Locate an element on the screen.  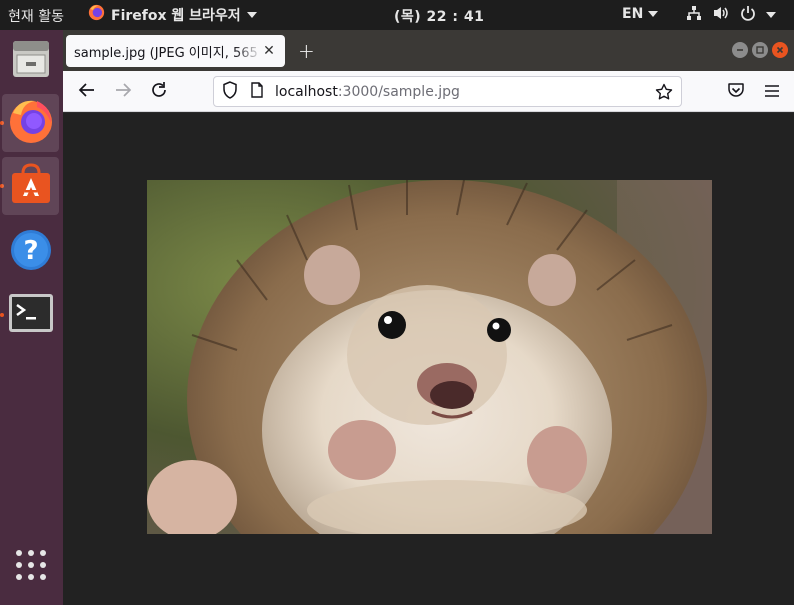
volume-icon is located at coordinates (721, 15).